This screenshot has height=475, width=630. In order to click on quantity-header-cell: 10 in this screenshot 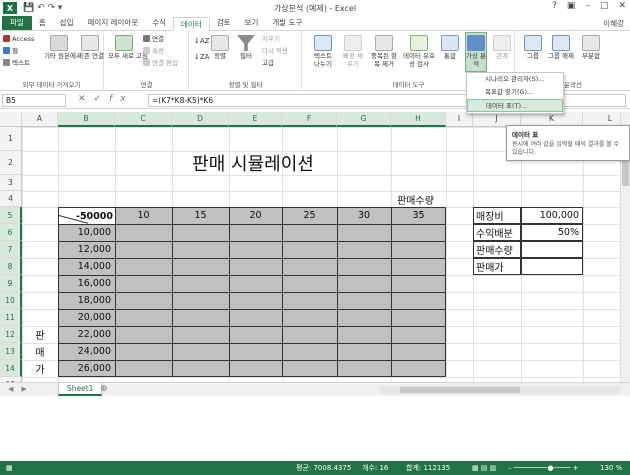, I will do `click(143, 215)`.